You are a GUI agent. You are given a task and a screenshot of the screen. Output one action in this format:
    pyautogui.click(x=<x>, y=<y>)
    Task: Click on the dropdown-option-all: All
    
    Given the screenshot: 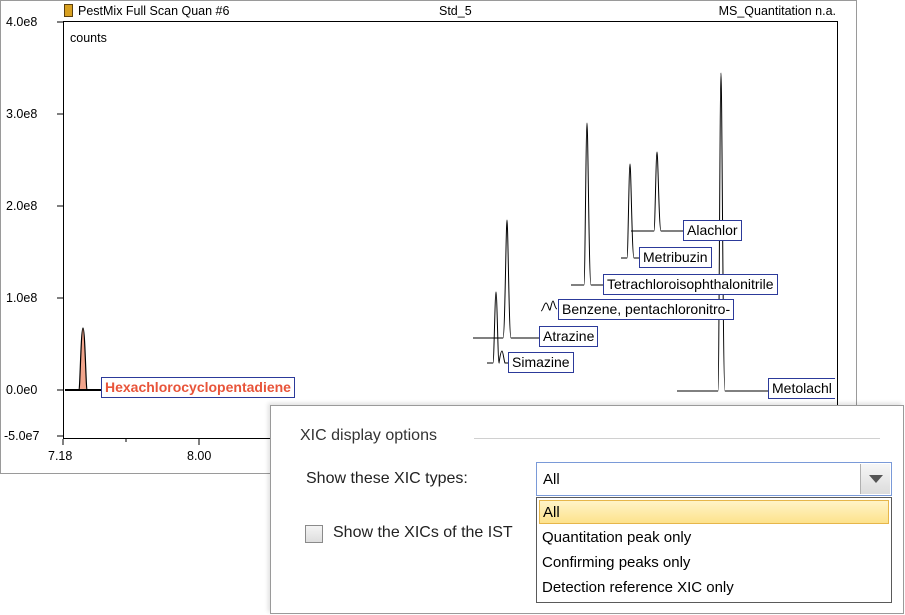 What is the action you would take?
    pyautogui.click(x=714, y=512)
    